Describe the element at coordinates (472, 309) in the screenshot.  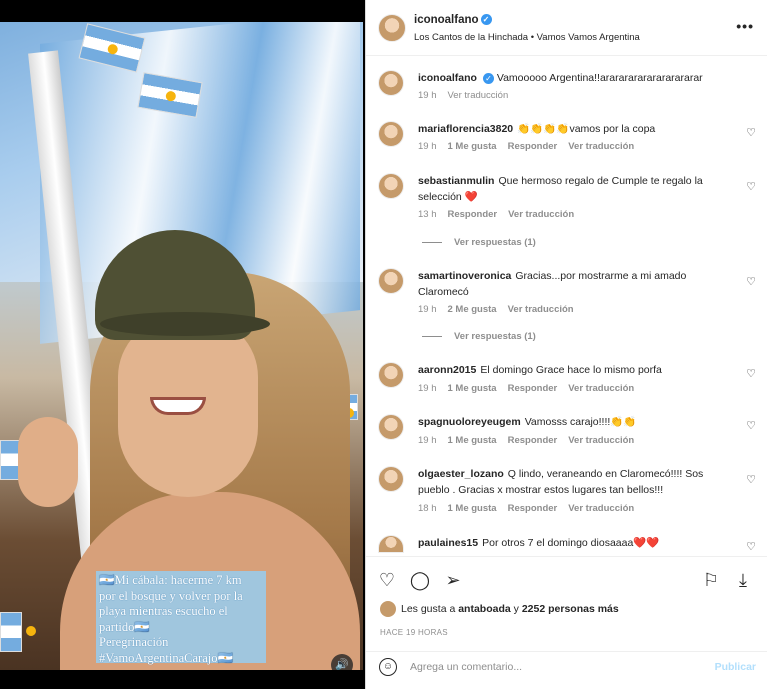
I see `comment-likes: 2 Me gusta` at that location.